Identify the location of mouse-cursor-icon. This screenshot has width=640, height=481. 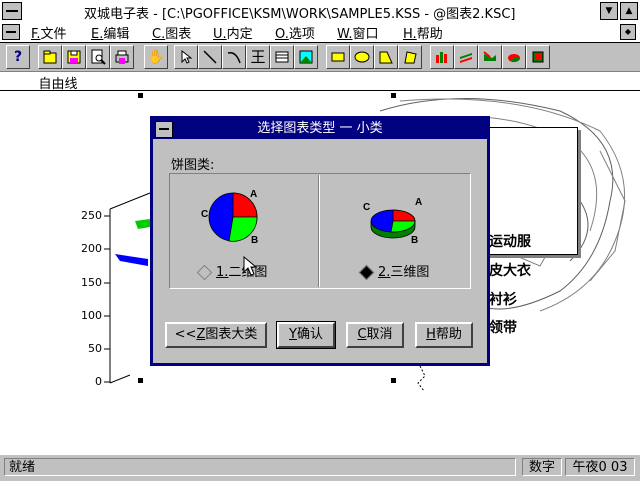
(250, 266).